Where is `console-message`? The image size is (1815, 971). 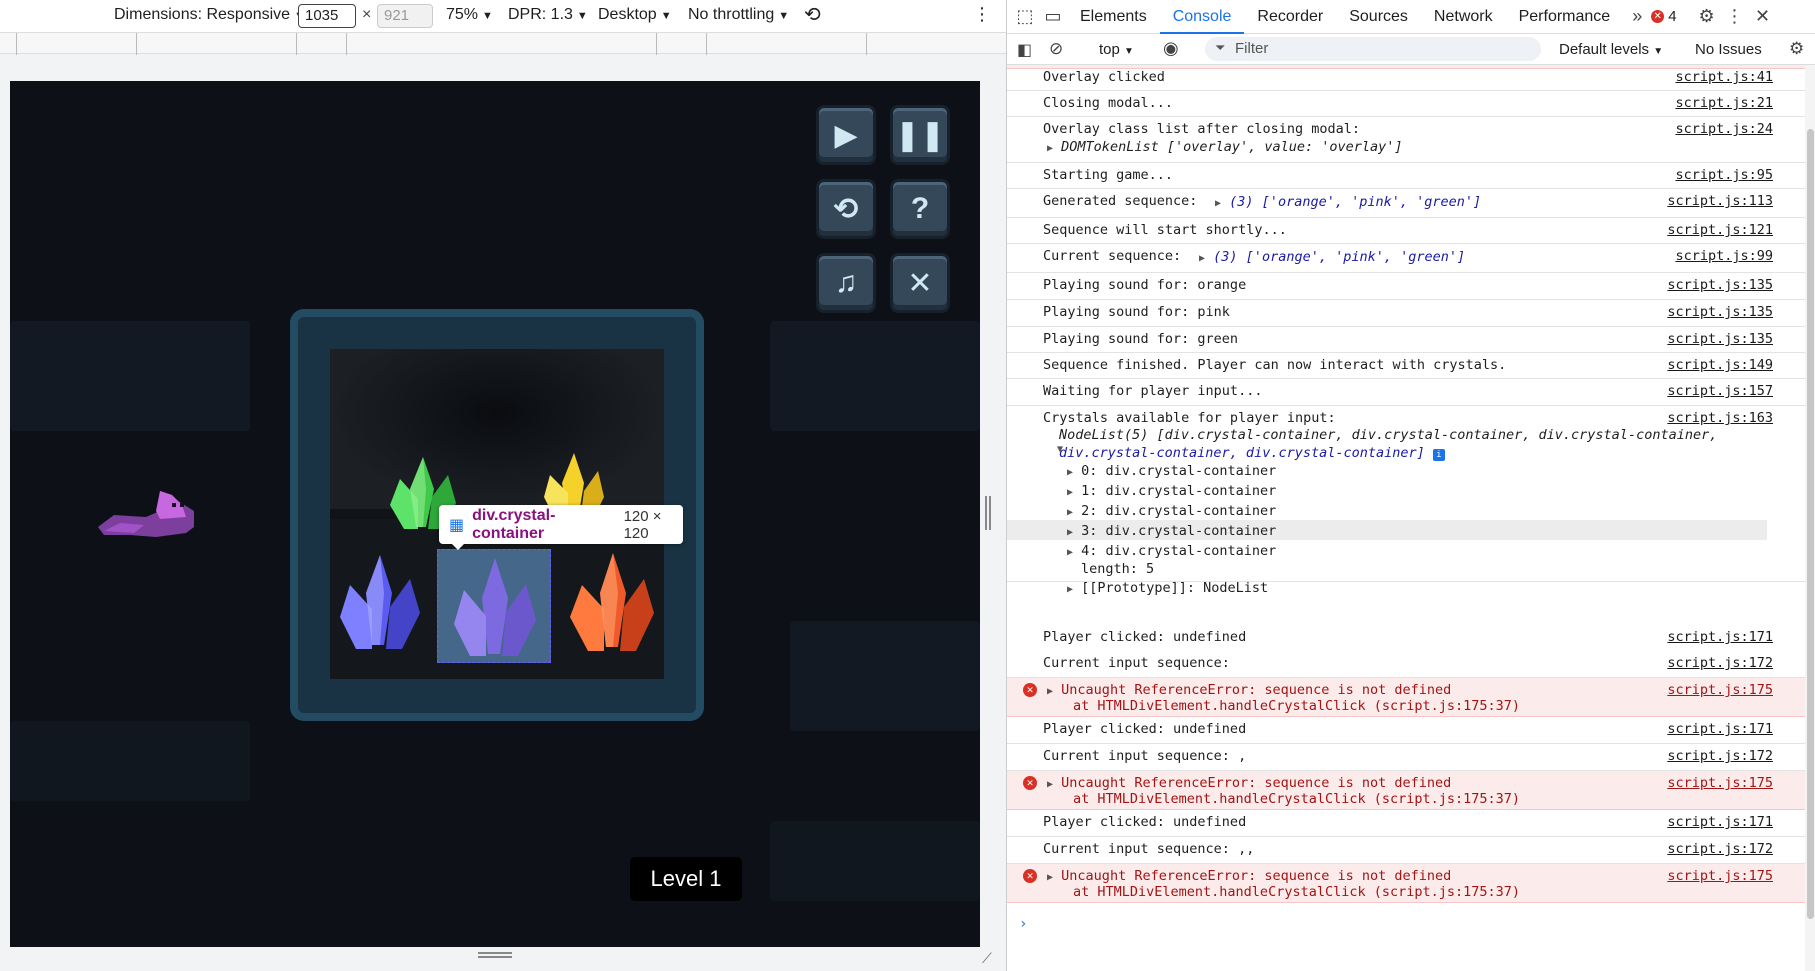
console-message is located at coordinates (1406, 638).